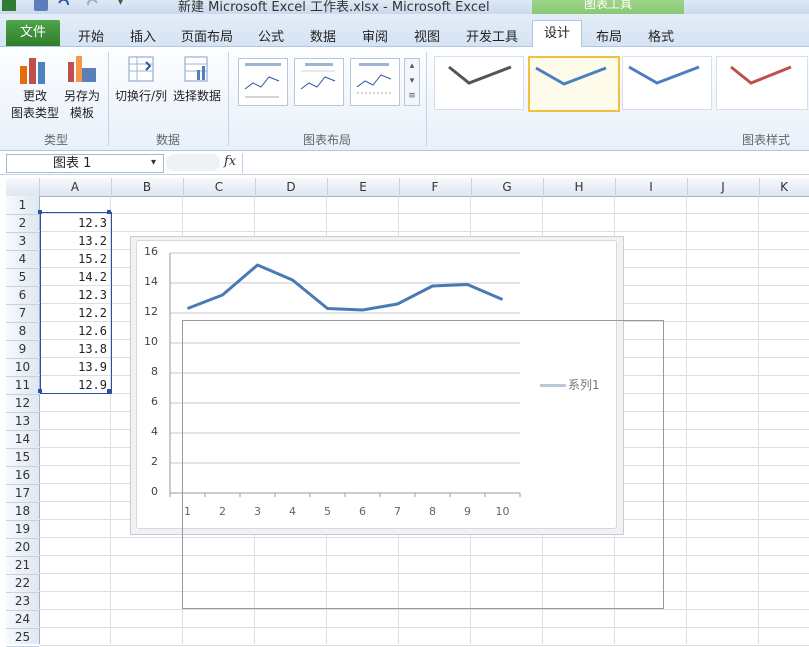 This screenshot has height=647, width=809. What do you see at coordinates (154, 401) in the screenshot?
I see `y-tick-label: 6` at bounding box center [154, 401].